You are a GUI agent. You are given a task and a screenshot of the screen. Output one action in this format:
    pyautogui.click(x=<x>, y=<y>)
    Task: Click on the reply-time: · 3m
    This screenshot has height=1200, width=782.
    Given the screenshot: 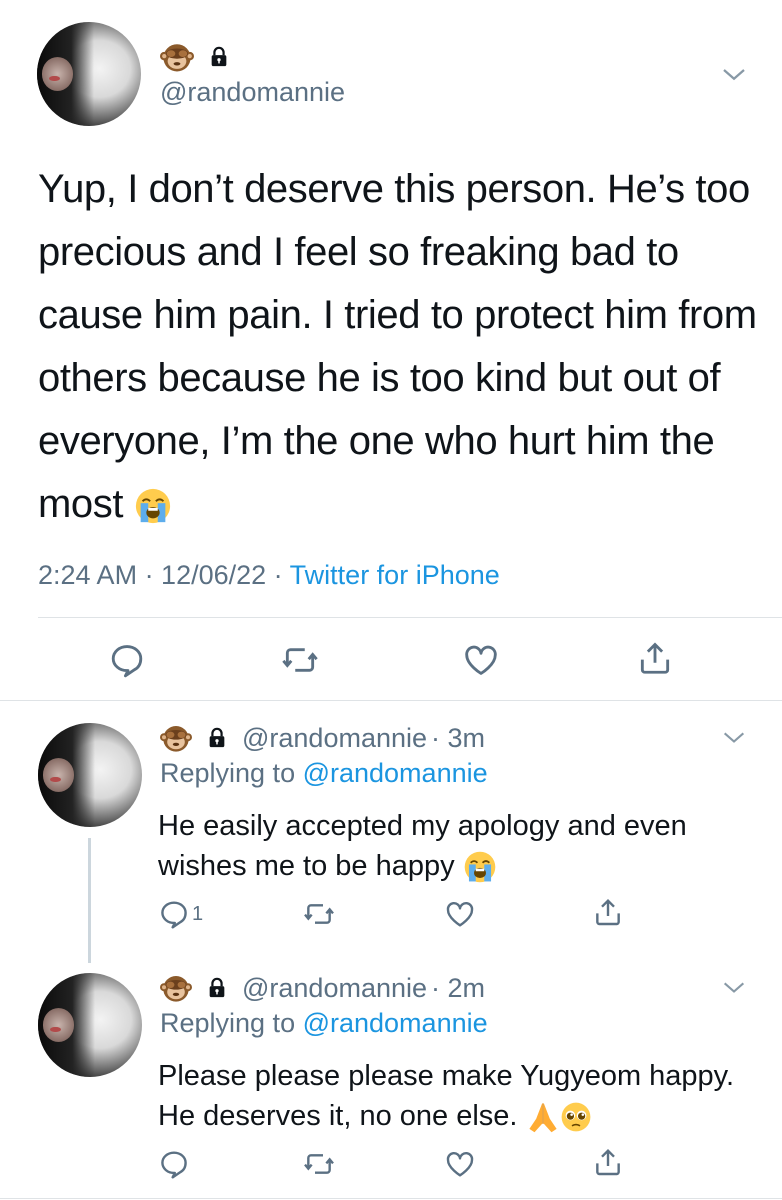 What is the action you would take?
    pyautogui.click(x=458, y=738)
    